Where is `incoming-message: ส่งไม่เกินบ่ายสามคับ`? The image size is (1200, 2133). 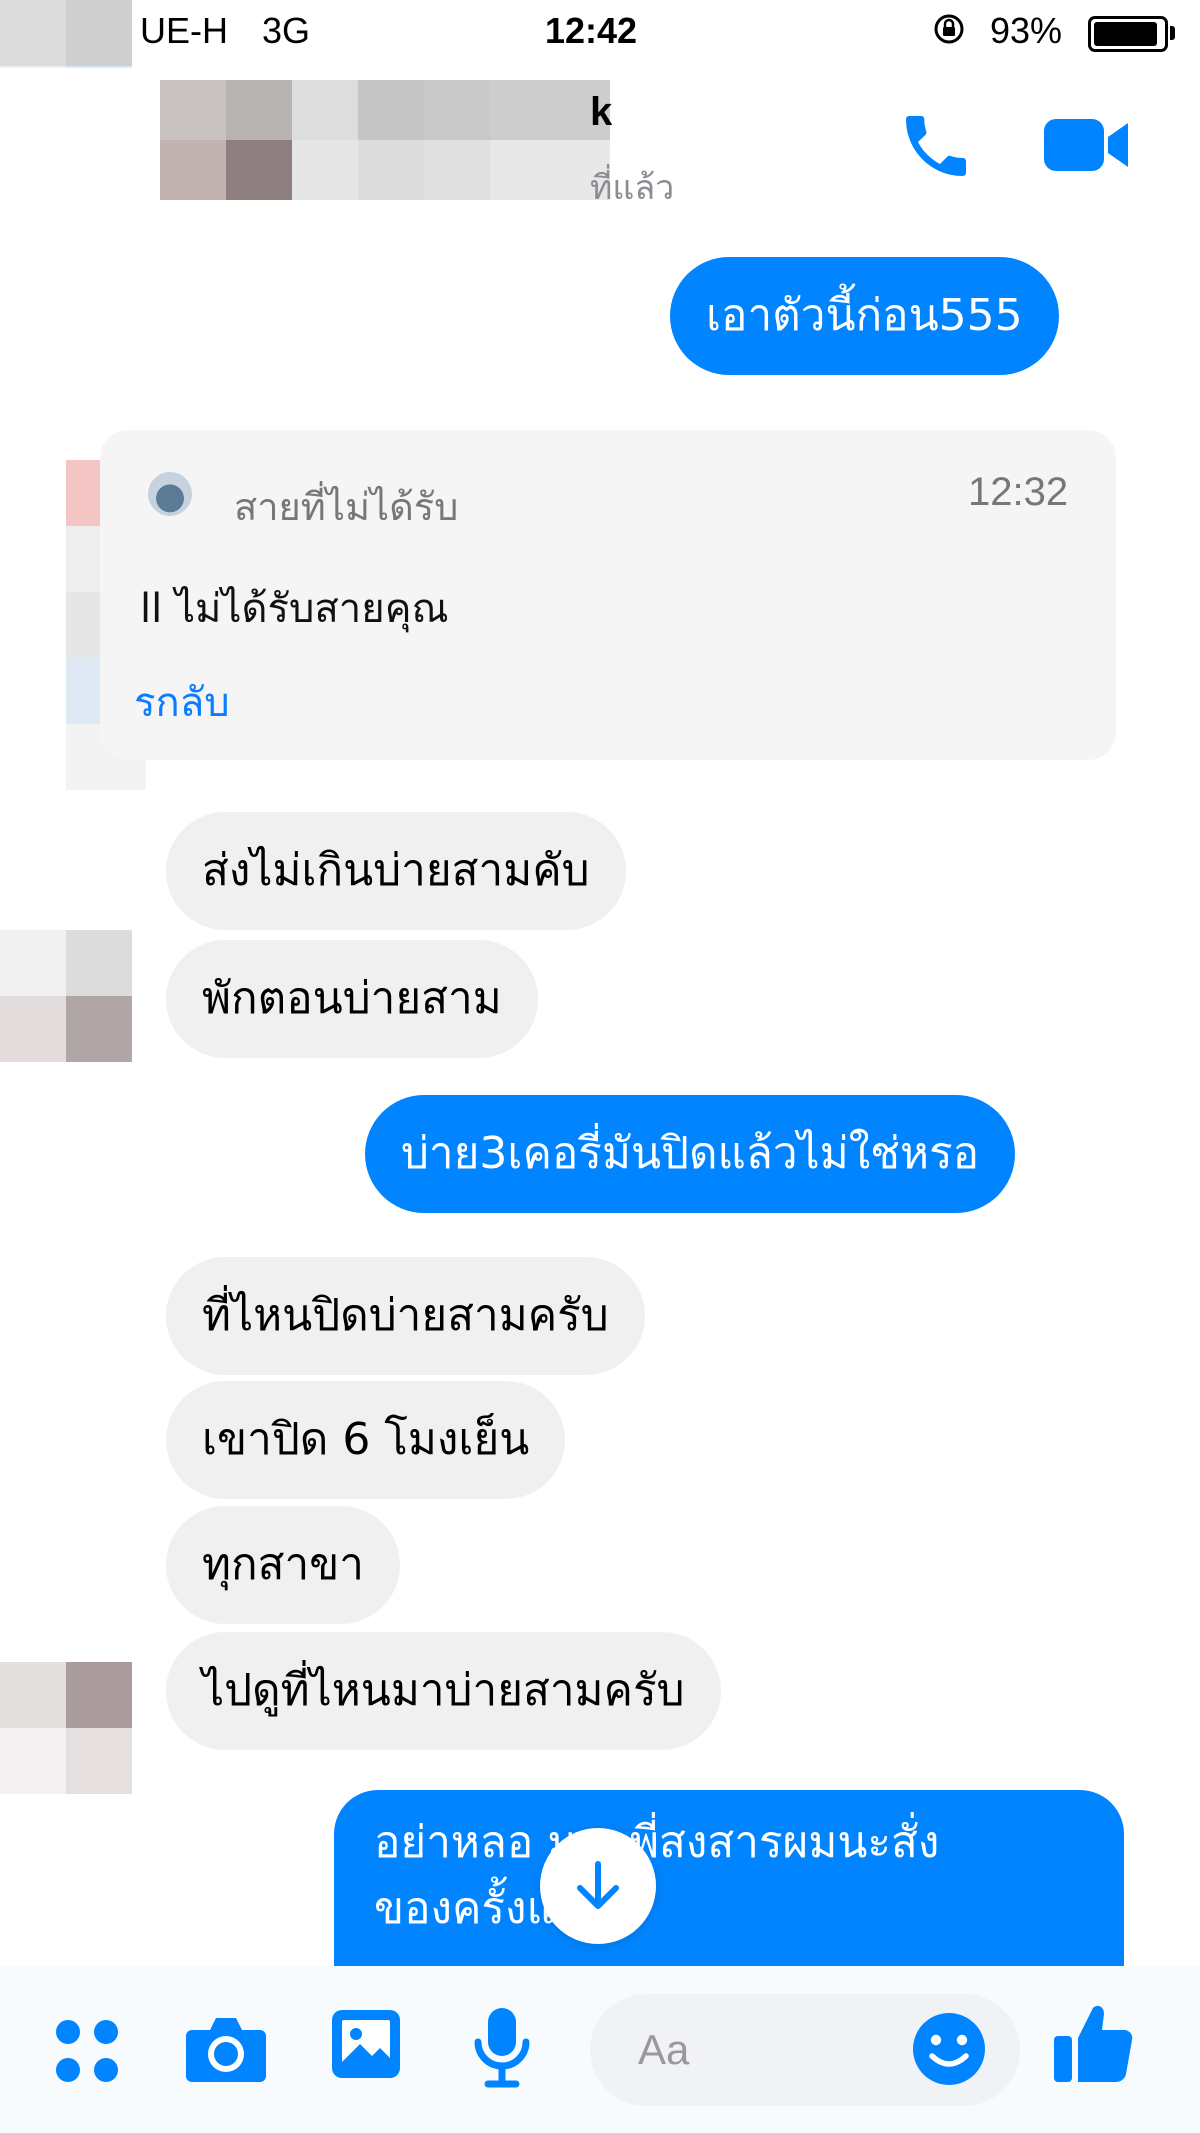
incoming-message: ส่งไม่เกินบ่ายสามคับ is located at coordinates (396, 871).